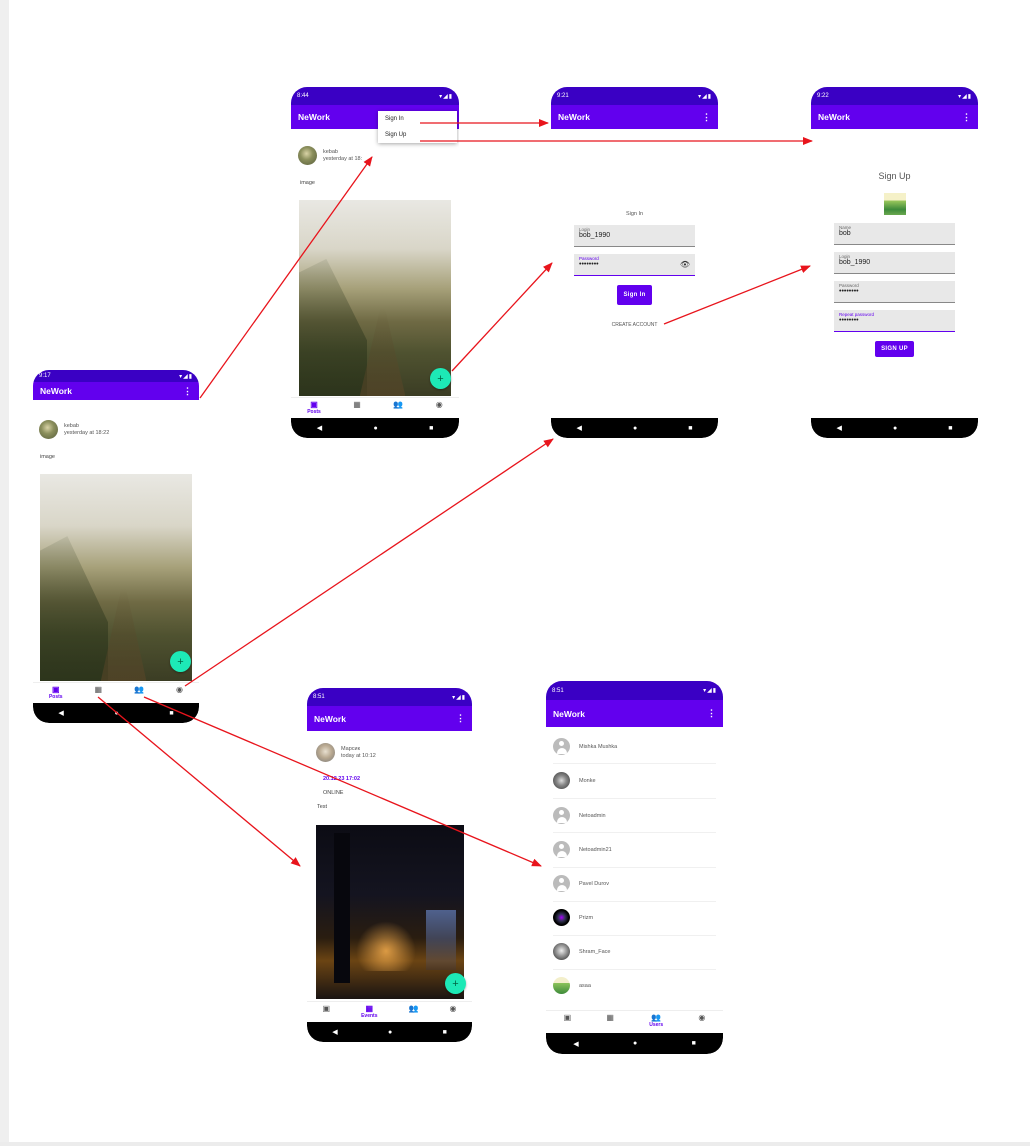 The height and width of the screenshot is (1146, 1030). I want to click on arrow-menu-to-overflow, so click(286, 277).